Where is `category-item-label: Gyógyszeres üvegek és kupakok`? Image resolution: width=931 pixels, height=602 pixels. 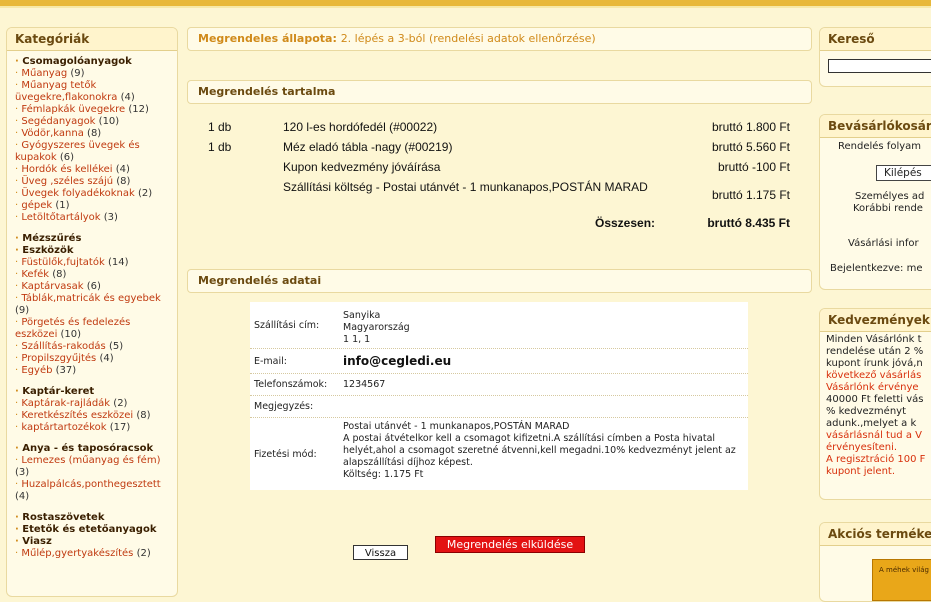 category-item-label: Gyógyszeres üvegek és kupakok is located at coordinates (77, 151).